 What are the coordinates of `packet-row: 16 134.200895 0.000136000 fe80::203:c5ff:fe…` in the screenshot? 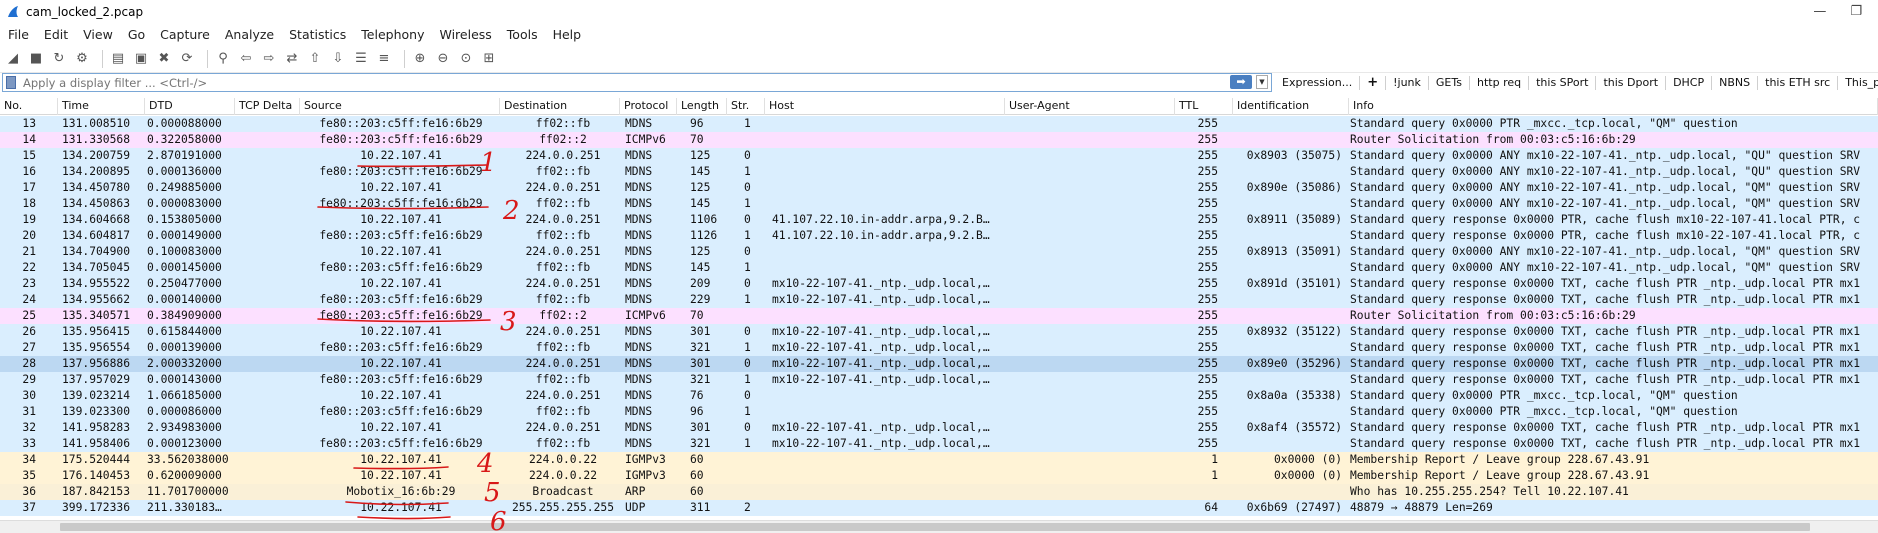 It's located at (939, 172).